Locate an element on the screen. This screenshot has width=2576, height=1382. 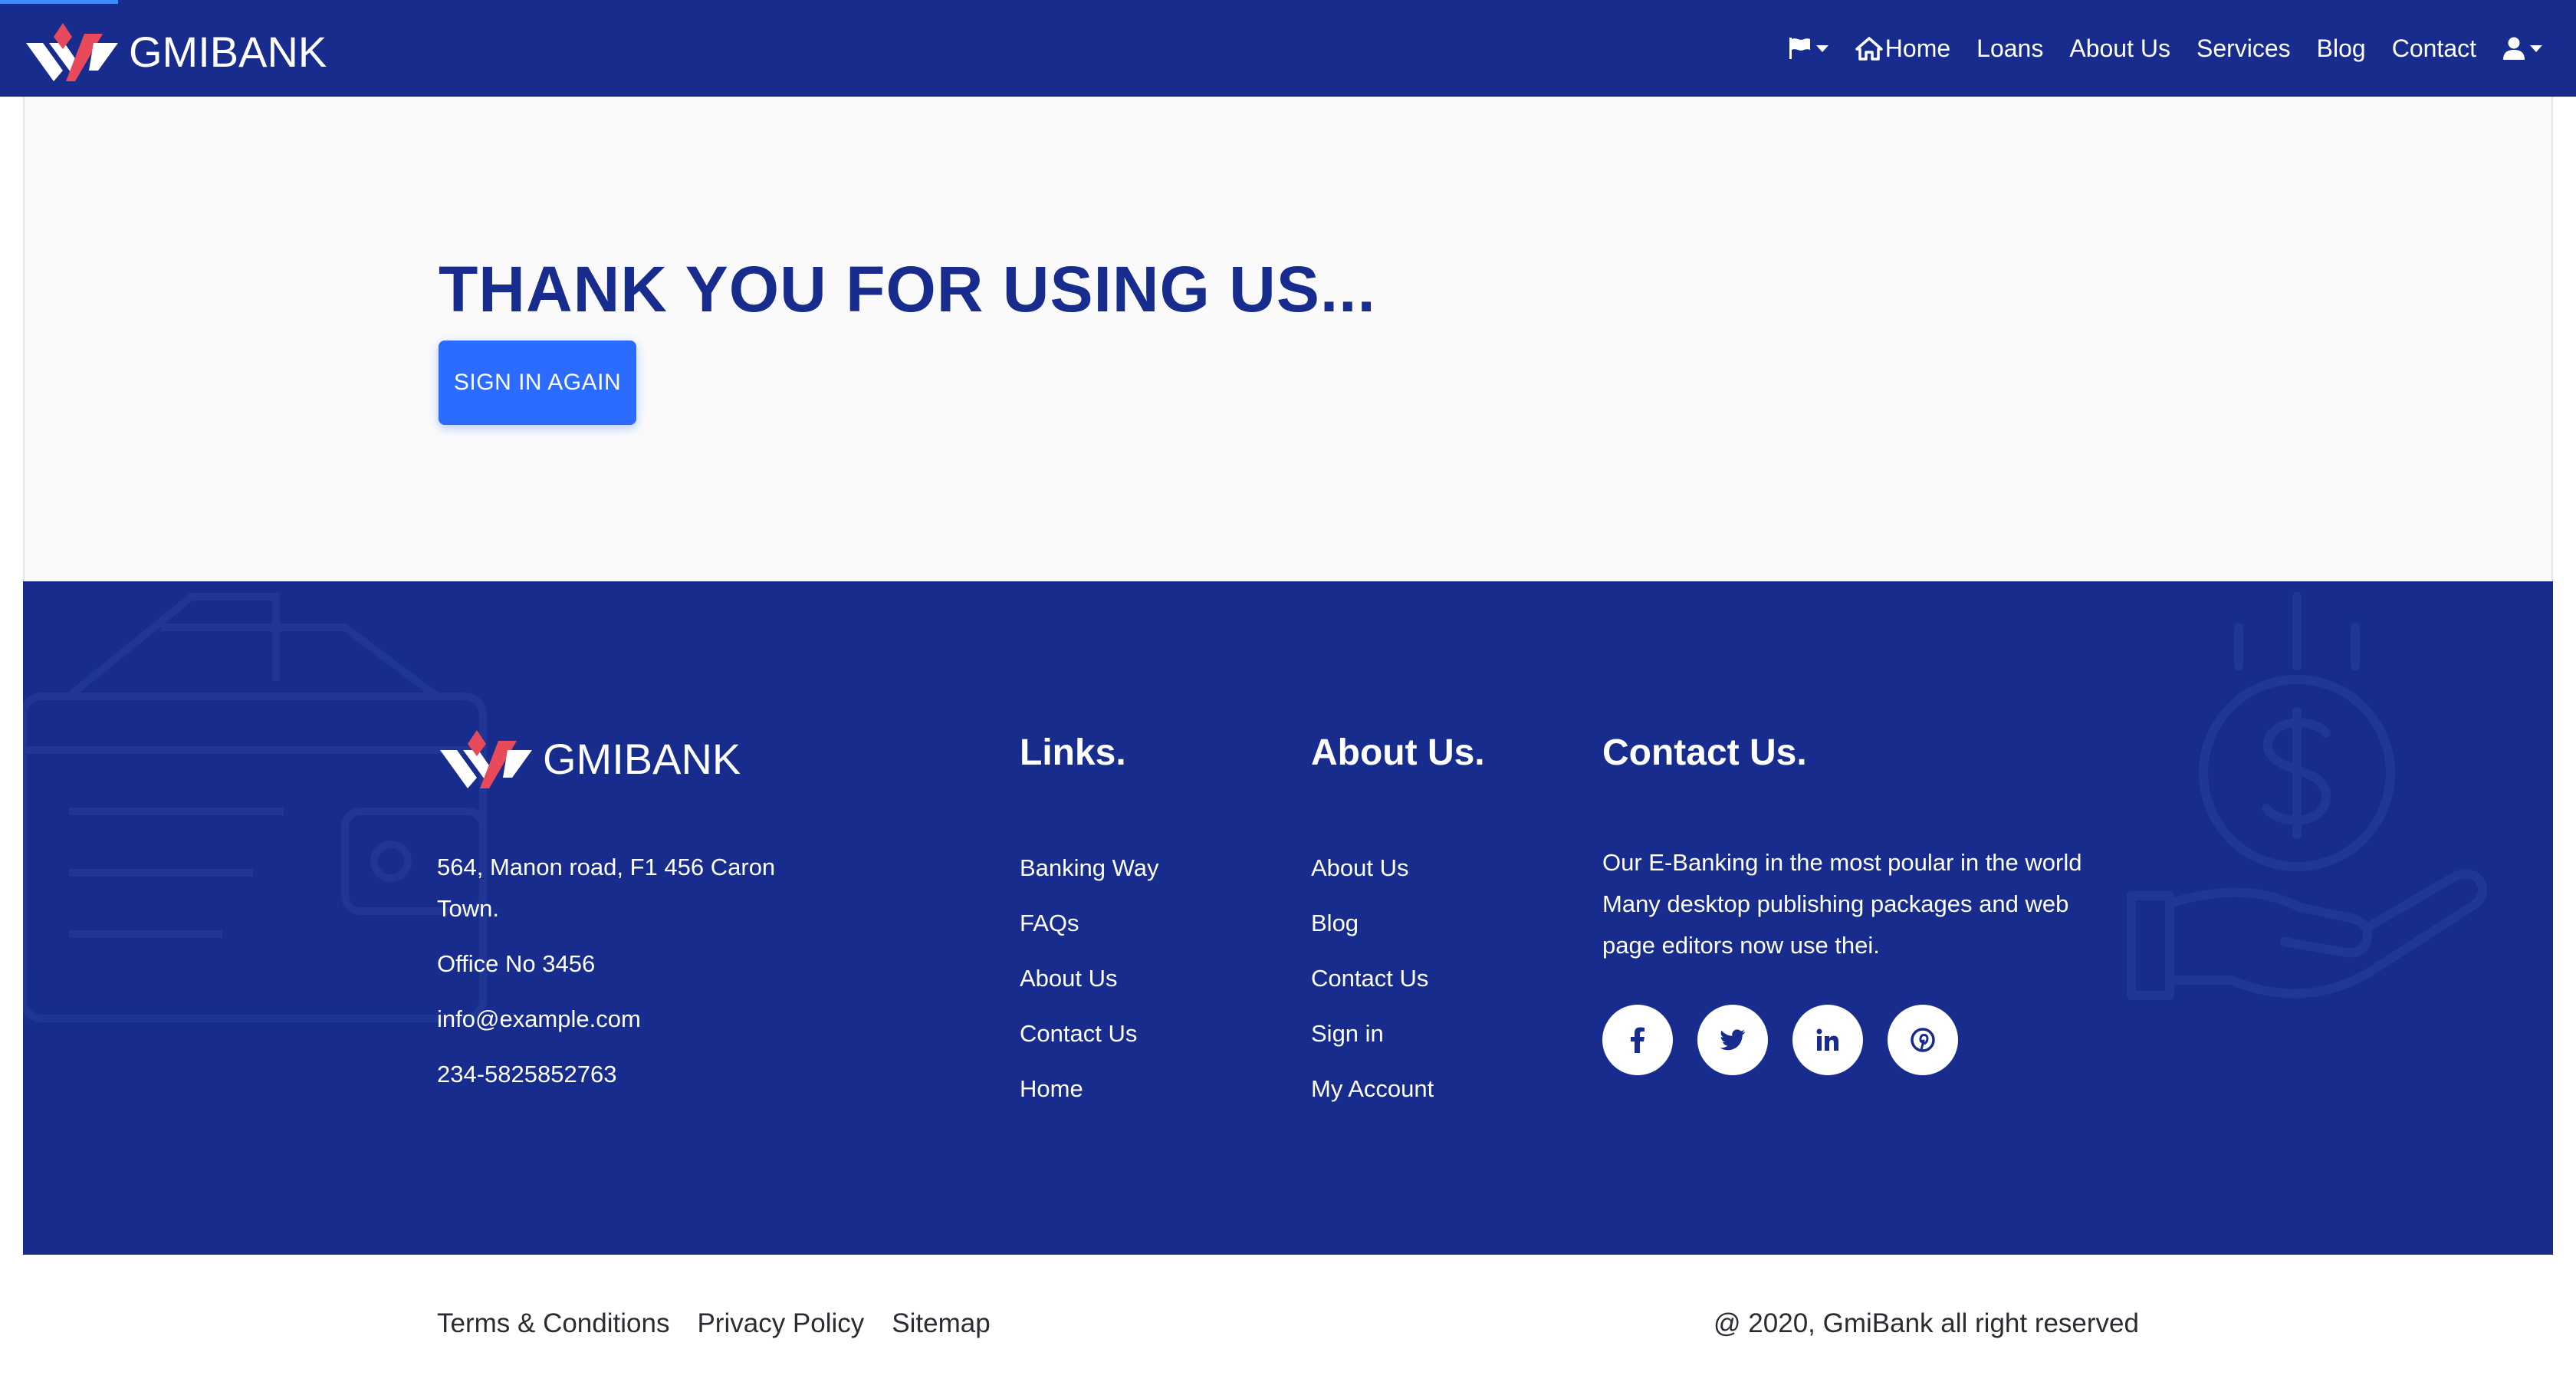
nav-item-label: Contact is located at coordinates (2433, 48).